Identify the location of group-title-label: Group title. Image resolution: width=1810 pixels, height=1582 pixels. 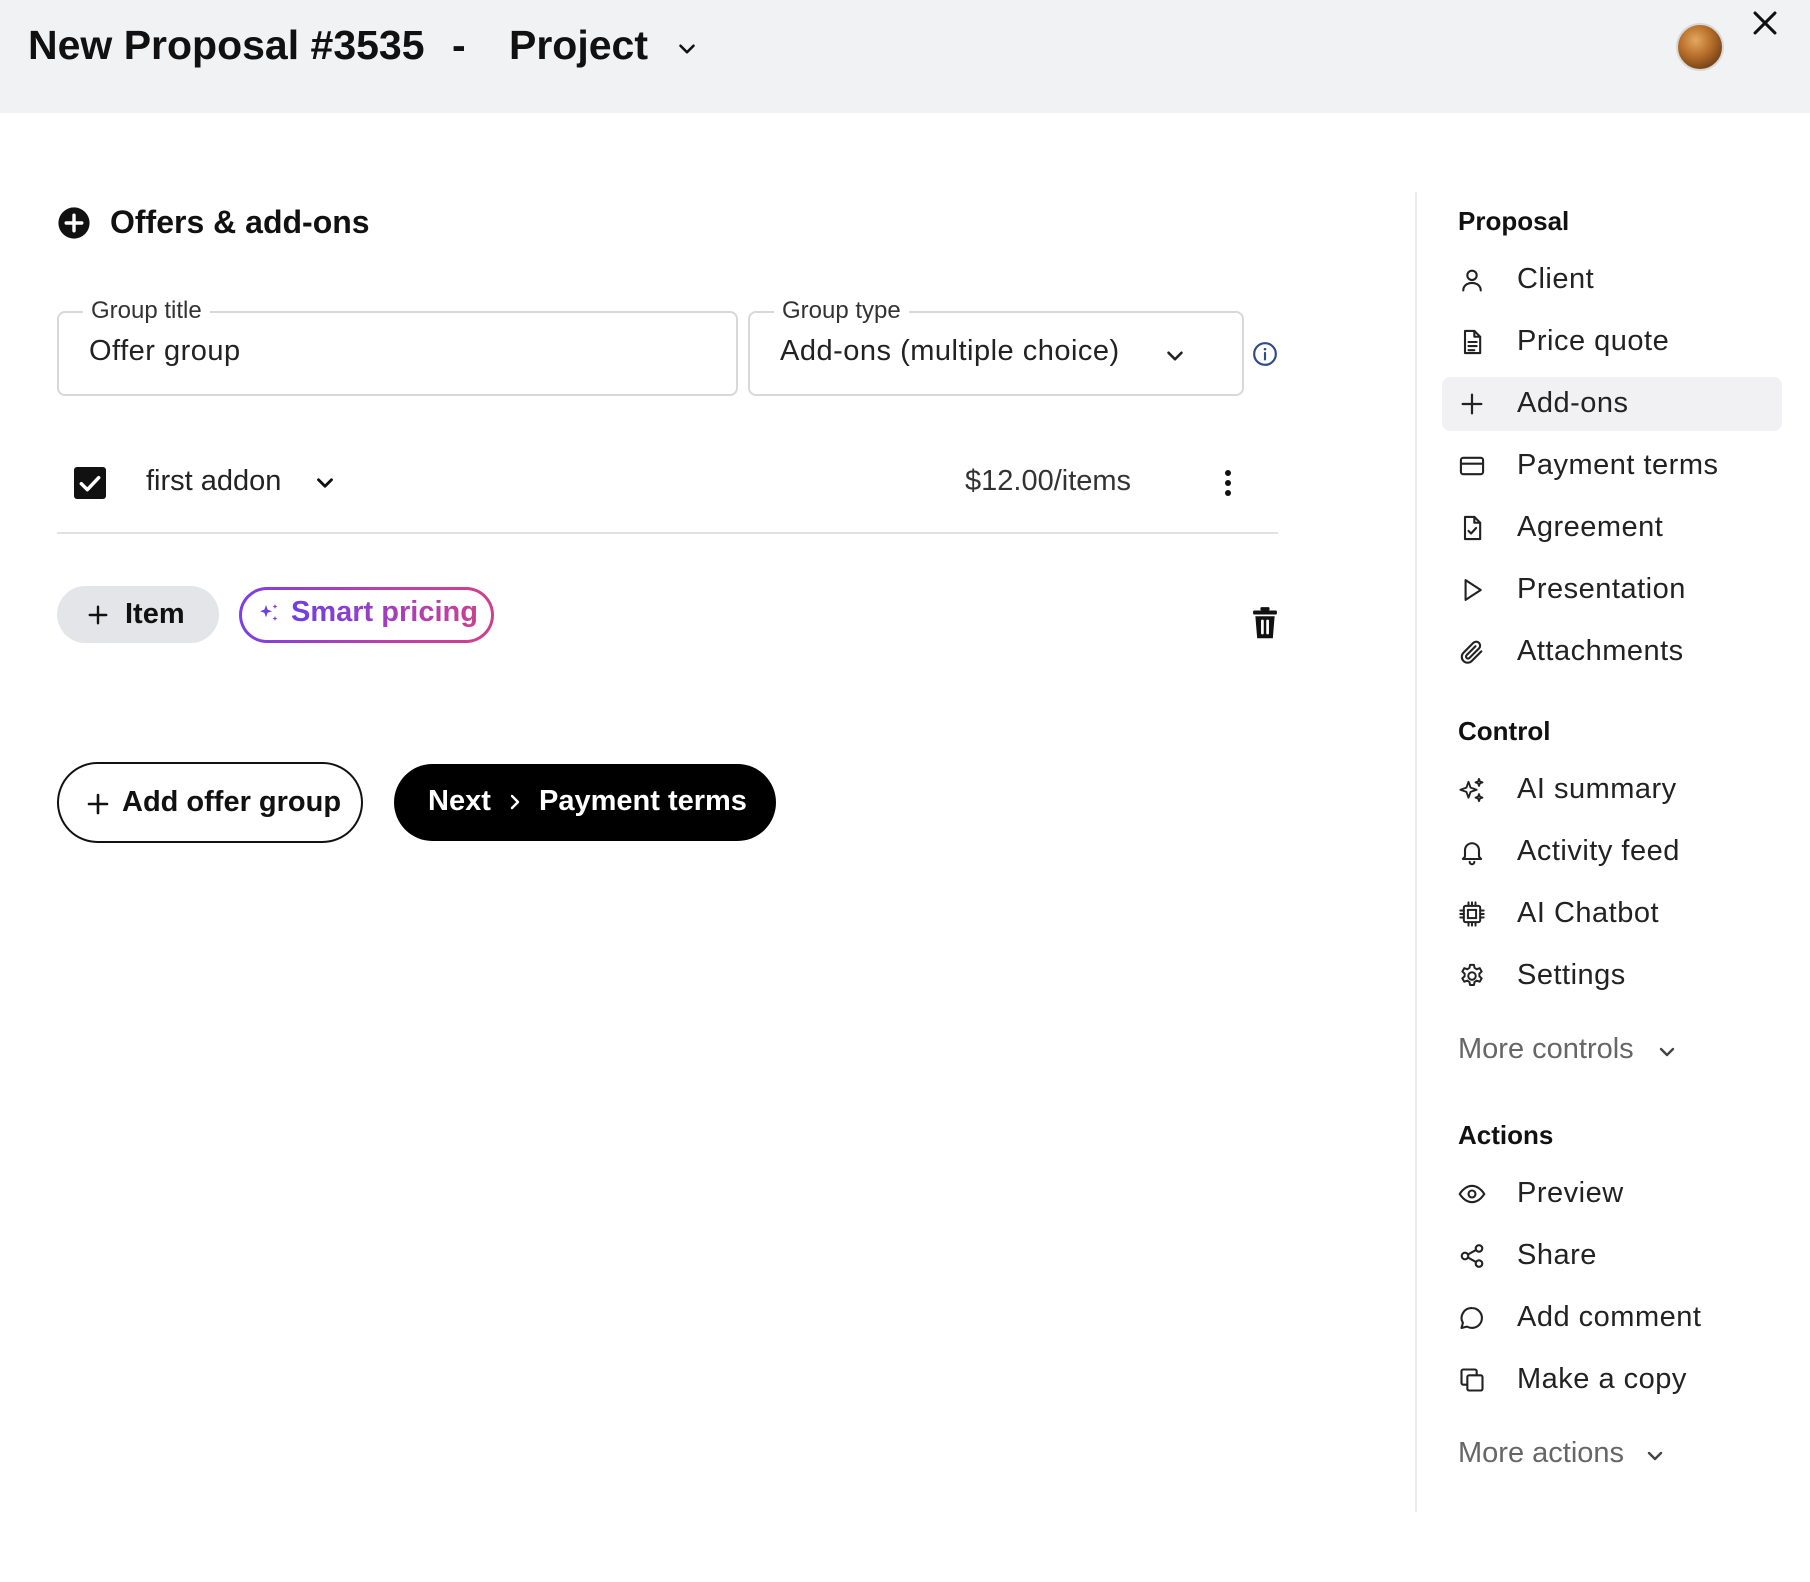
(146, 311).